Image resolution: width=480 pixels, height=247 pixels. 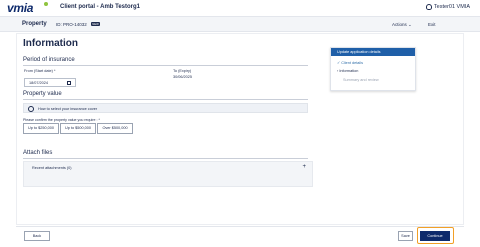 I want to click on attachments-panel: Recent attachments (0) +, so click(x=168, y=174).